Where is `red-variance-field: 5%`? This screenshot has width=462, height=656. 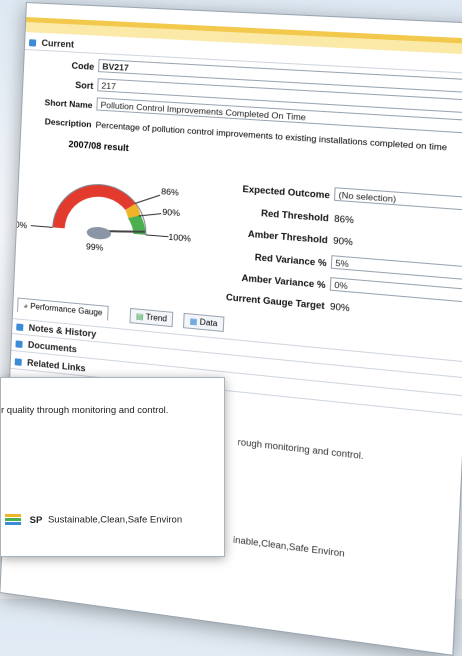 red-variance-field: 5% is located at coordinates (396, 267).